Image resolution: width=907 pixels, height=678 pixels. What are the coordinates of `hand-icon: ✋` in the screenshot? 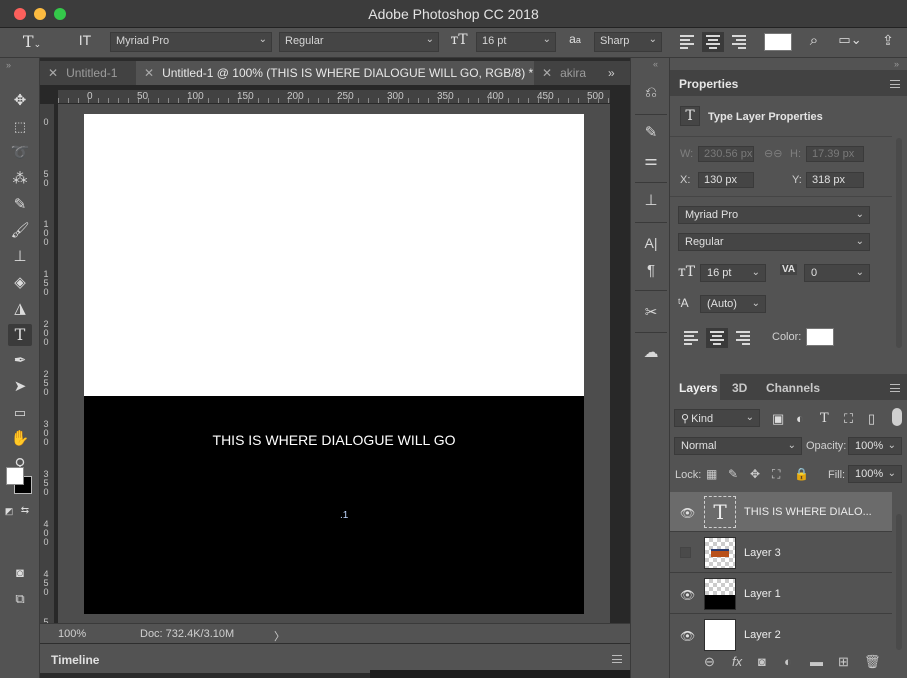 It's located at (20, 439).